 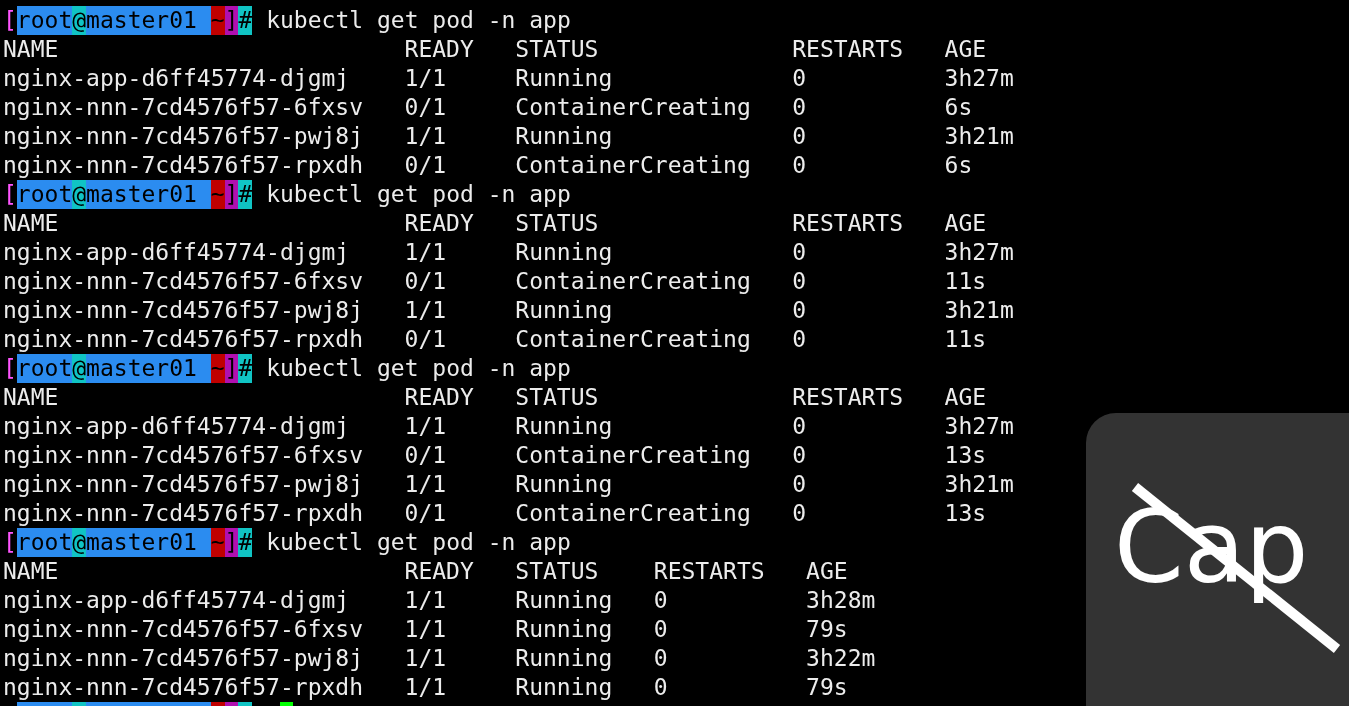 What do you see at coordinates (841, 600) in the screenshot?
I see `table-cell: 3h28m` at bounding box center [841, 600].